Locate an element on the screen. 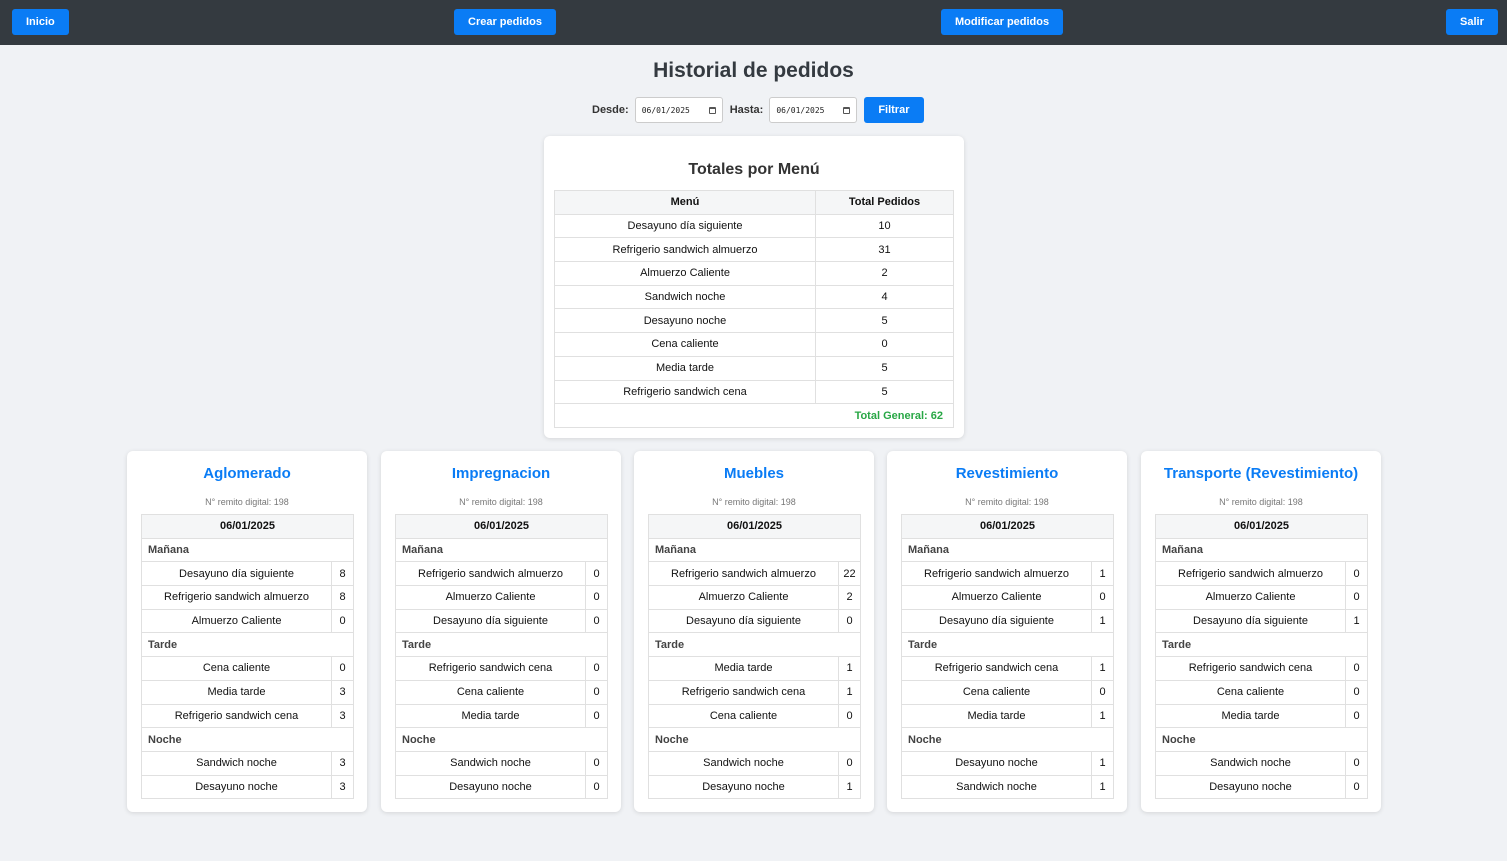 Image resolution: width=1507 pixels, height=861 pixels. table-row: Desayuno día siguiente 0 is located at coordinates (754, 621).